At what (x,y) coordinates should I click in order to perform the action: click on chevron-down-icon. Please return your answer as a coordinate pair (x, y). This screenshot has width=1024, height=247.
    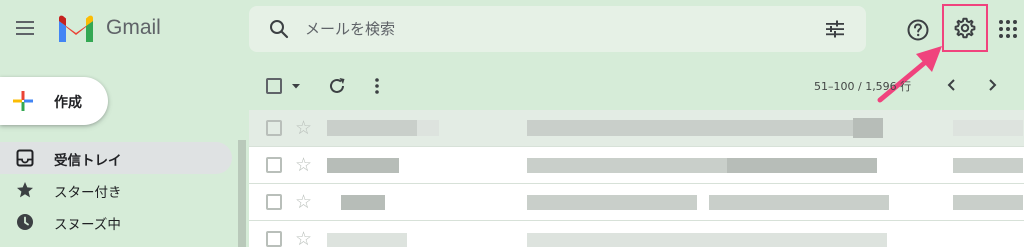
    Looking at the image, I should click on (296, 86).